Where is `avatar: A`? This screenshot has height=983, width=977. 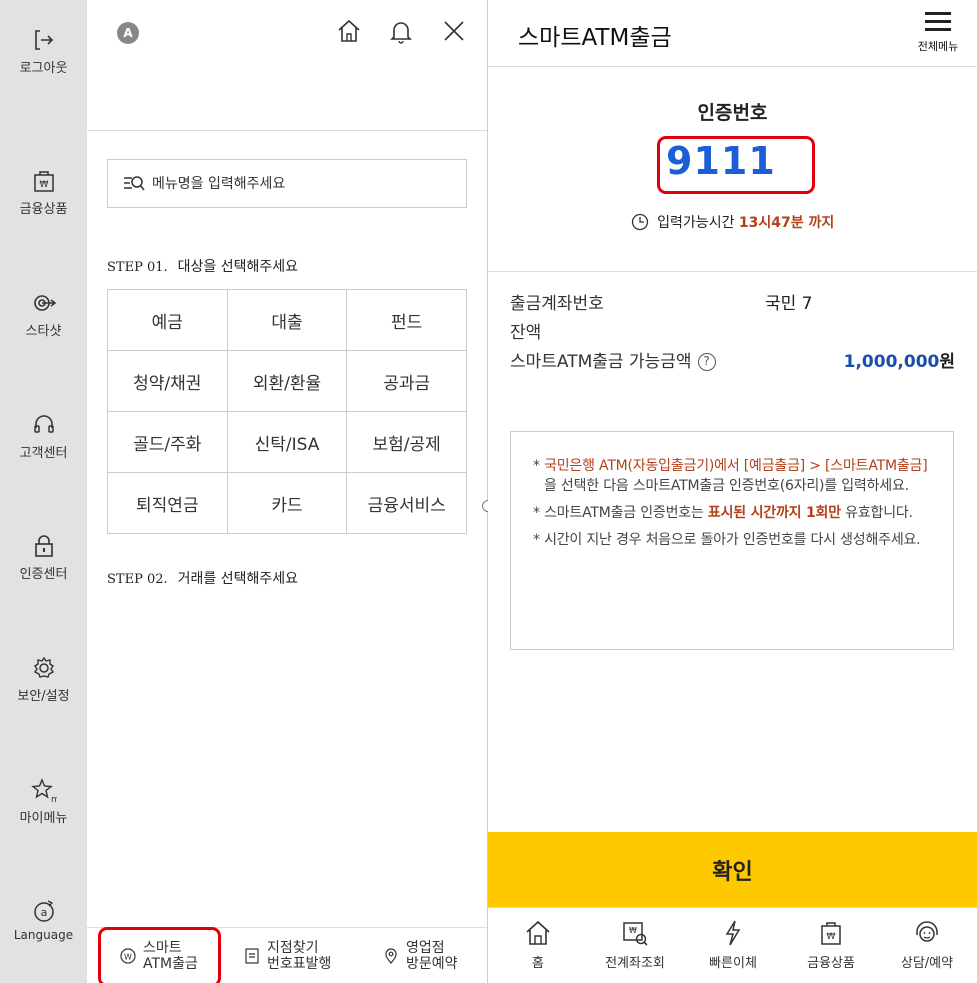
avatar: A is located at coordinates (128, 33).